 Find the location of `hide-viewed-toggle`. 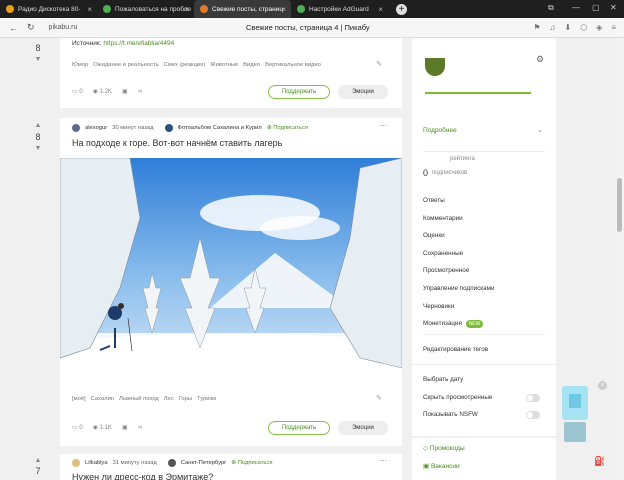

hide-viewed-toggle is located at coordinates (533, 398).